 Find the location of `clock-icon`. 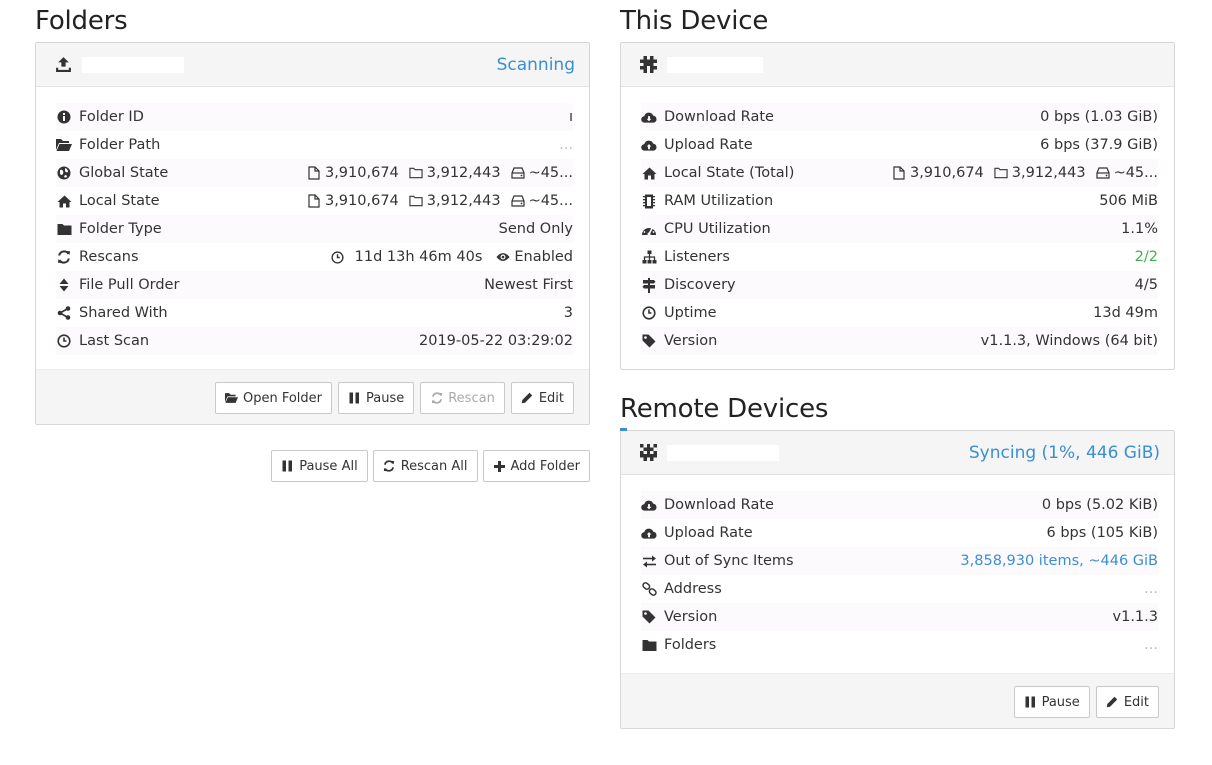

clock-icon is located at coordinates (338, 257).